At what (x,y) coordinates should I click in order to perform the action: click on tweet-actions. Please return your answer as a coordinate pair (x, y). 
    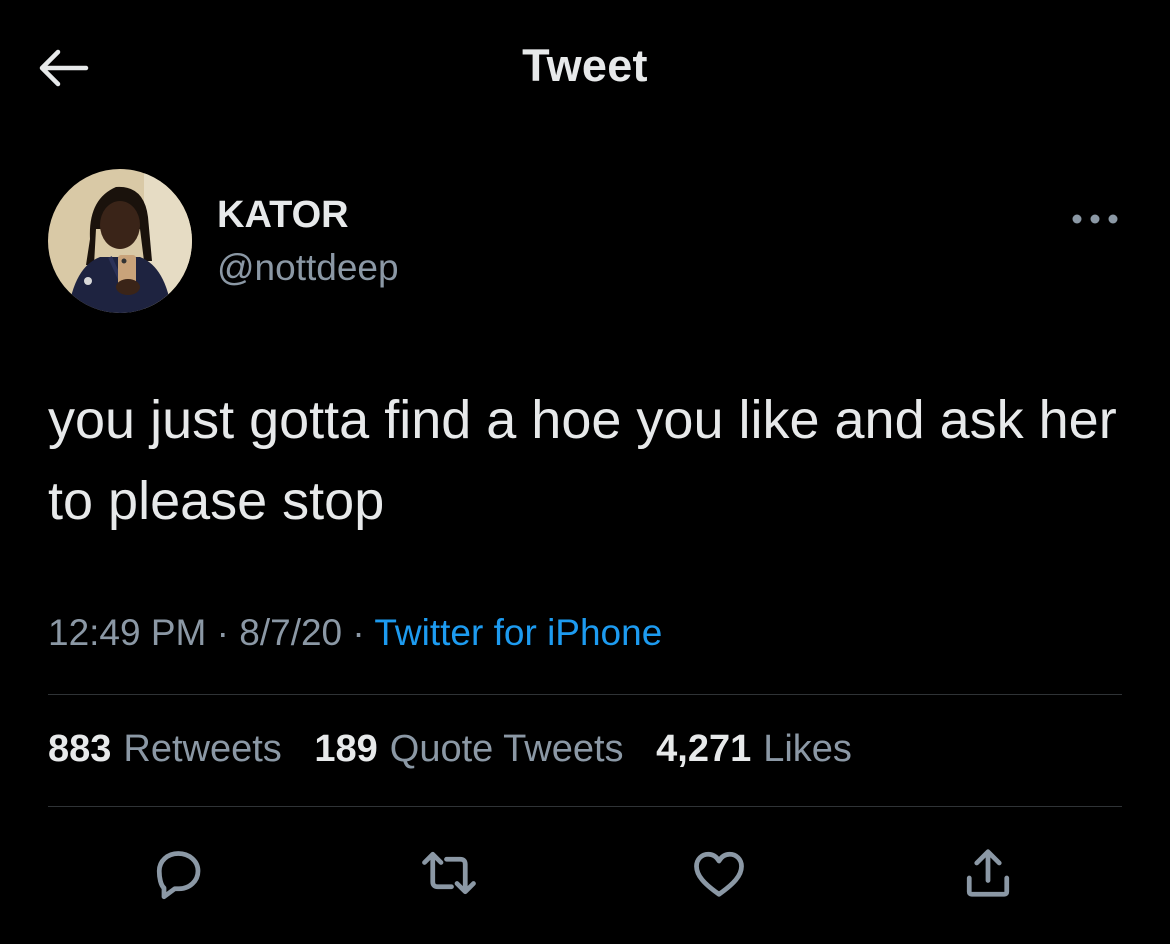
    Looking at the image, I should click on (585, 873).